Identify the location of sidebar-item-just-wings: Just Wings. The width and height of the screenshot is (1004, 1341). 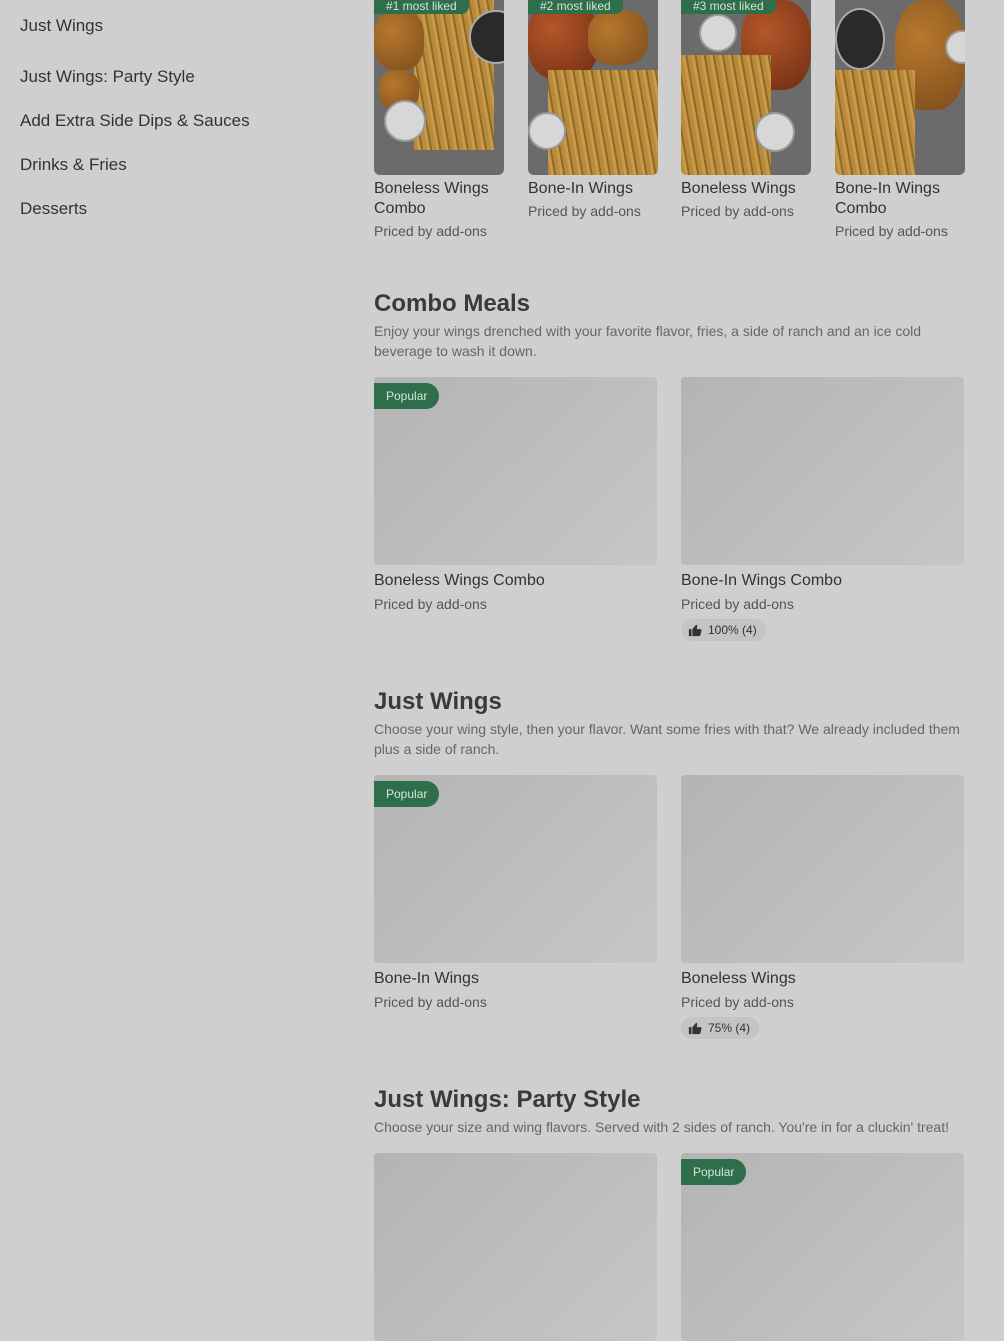
(170, 25).